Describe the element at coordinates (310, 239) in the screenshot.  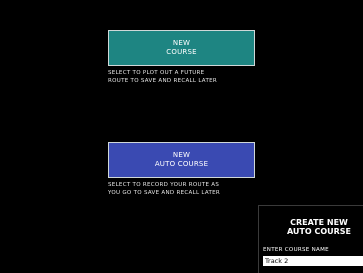
I see `create-auto-course-dialog: CREATE NEW AUTO COURSE ENTER COURSE NAME` at that location.